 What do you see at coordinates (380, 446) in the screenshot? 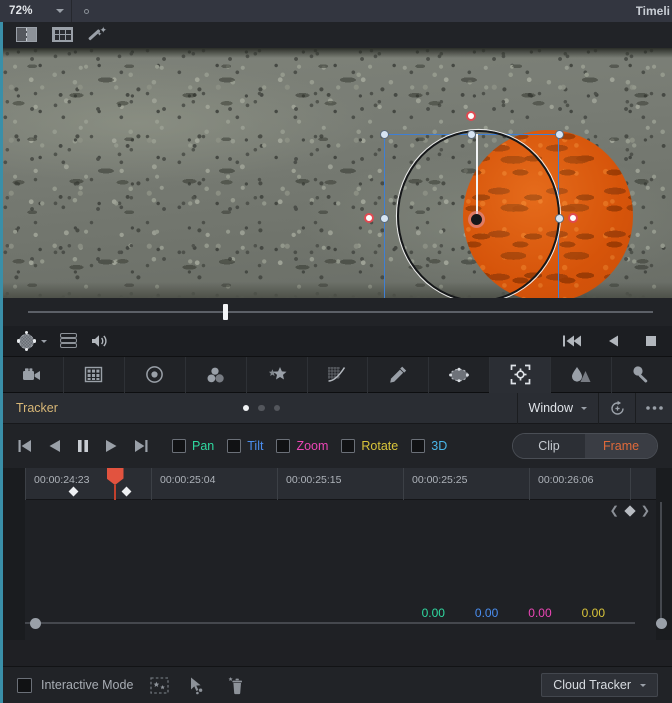
I see `checkbox-label: Rotate` at bounding box center [380, 446].